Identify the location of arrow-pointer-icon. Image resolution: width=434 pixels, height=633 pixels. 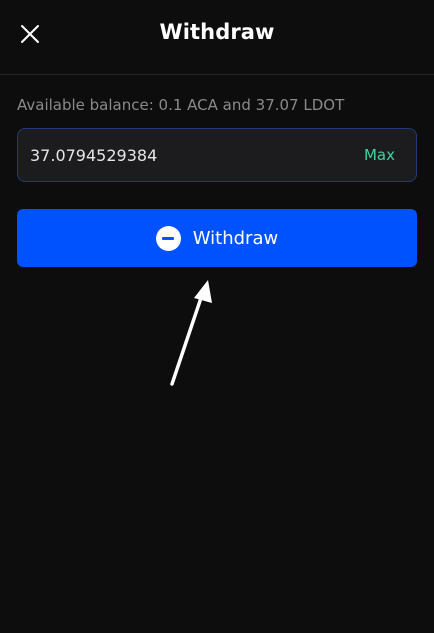
(191, 333).